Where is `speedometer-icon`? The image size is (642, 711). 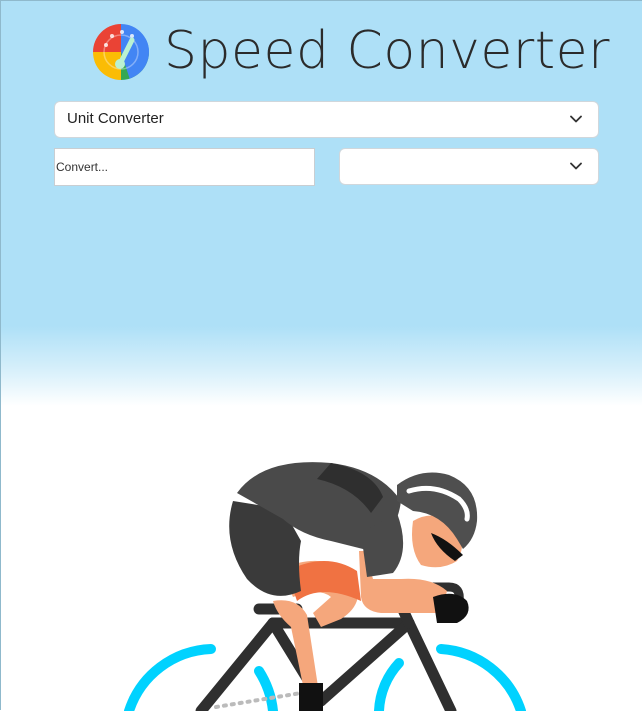 speedometer-icon is located at coordinates (121, 52).